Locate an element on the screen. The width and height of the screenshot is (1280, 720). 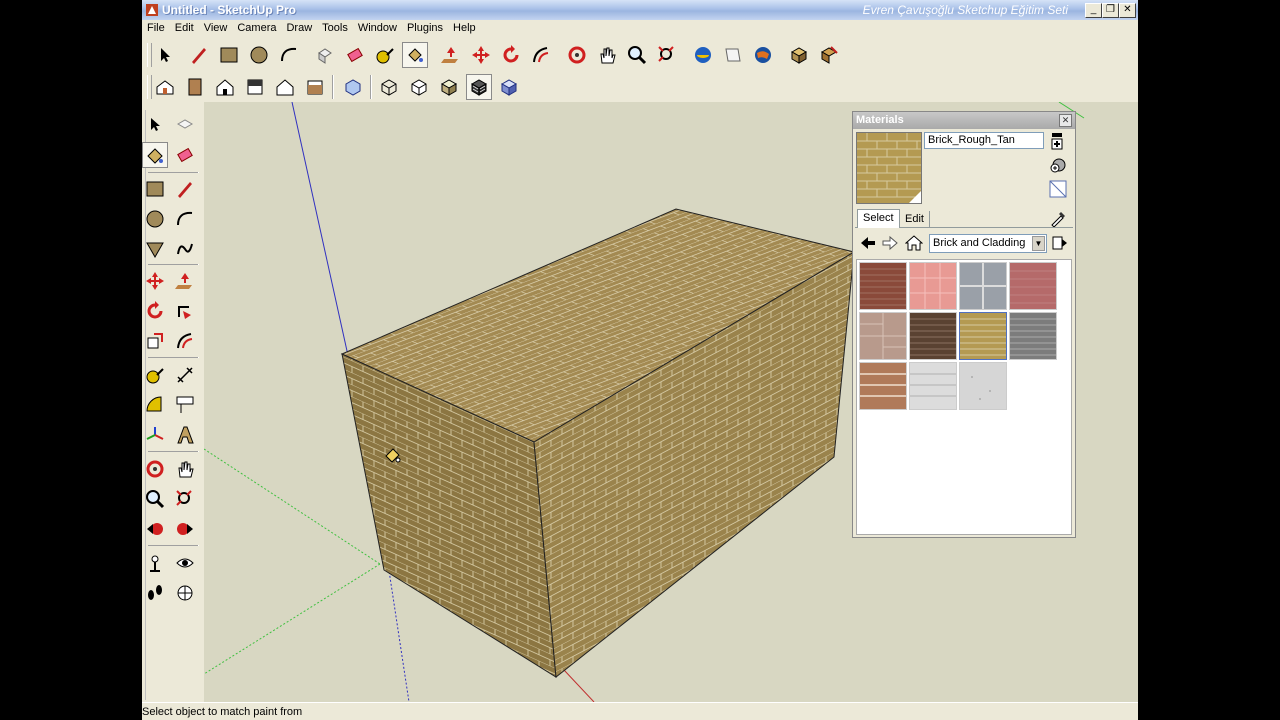
zoom-extents-icon is located at coordinates (667, 55).